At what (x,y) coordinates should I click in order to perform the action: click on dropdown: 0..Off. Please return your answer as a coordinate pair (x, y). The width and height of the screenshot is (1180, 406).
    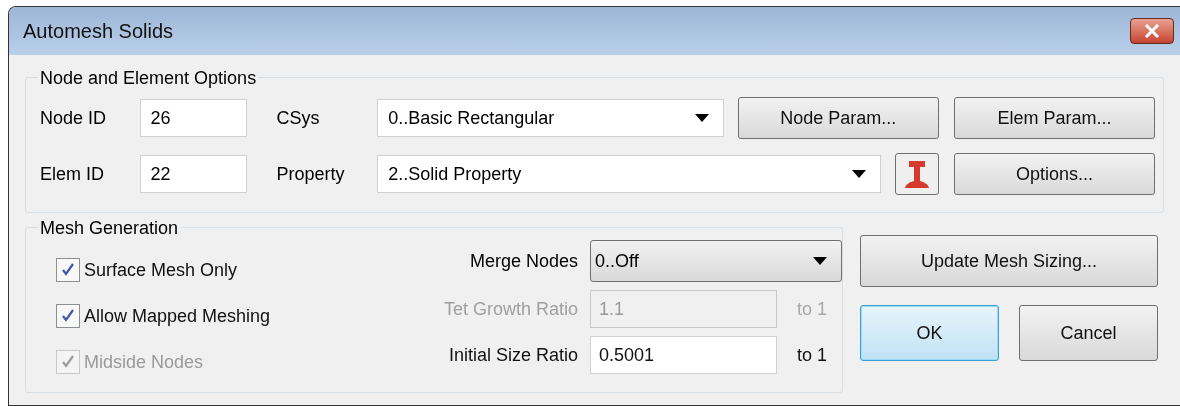
    Looking at the image, I should click on (716, 261).